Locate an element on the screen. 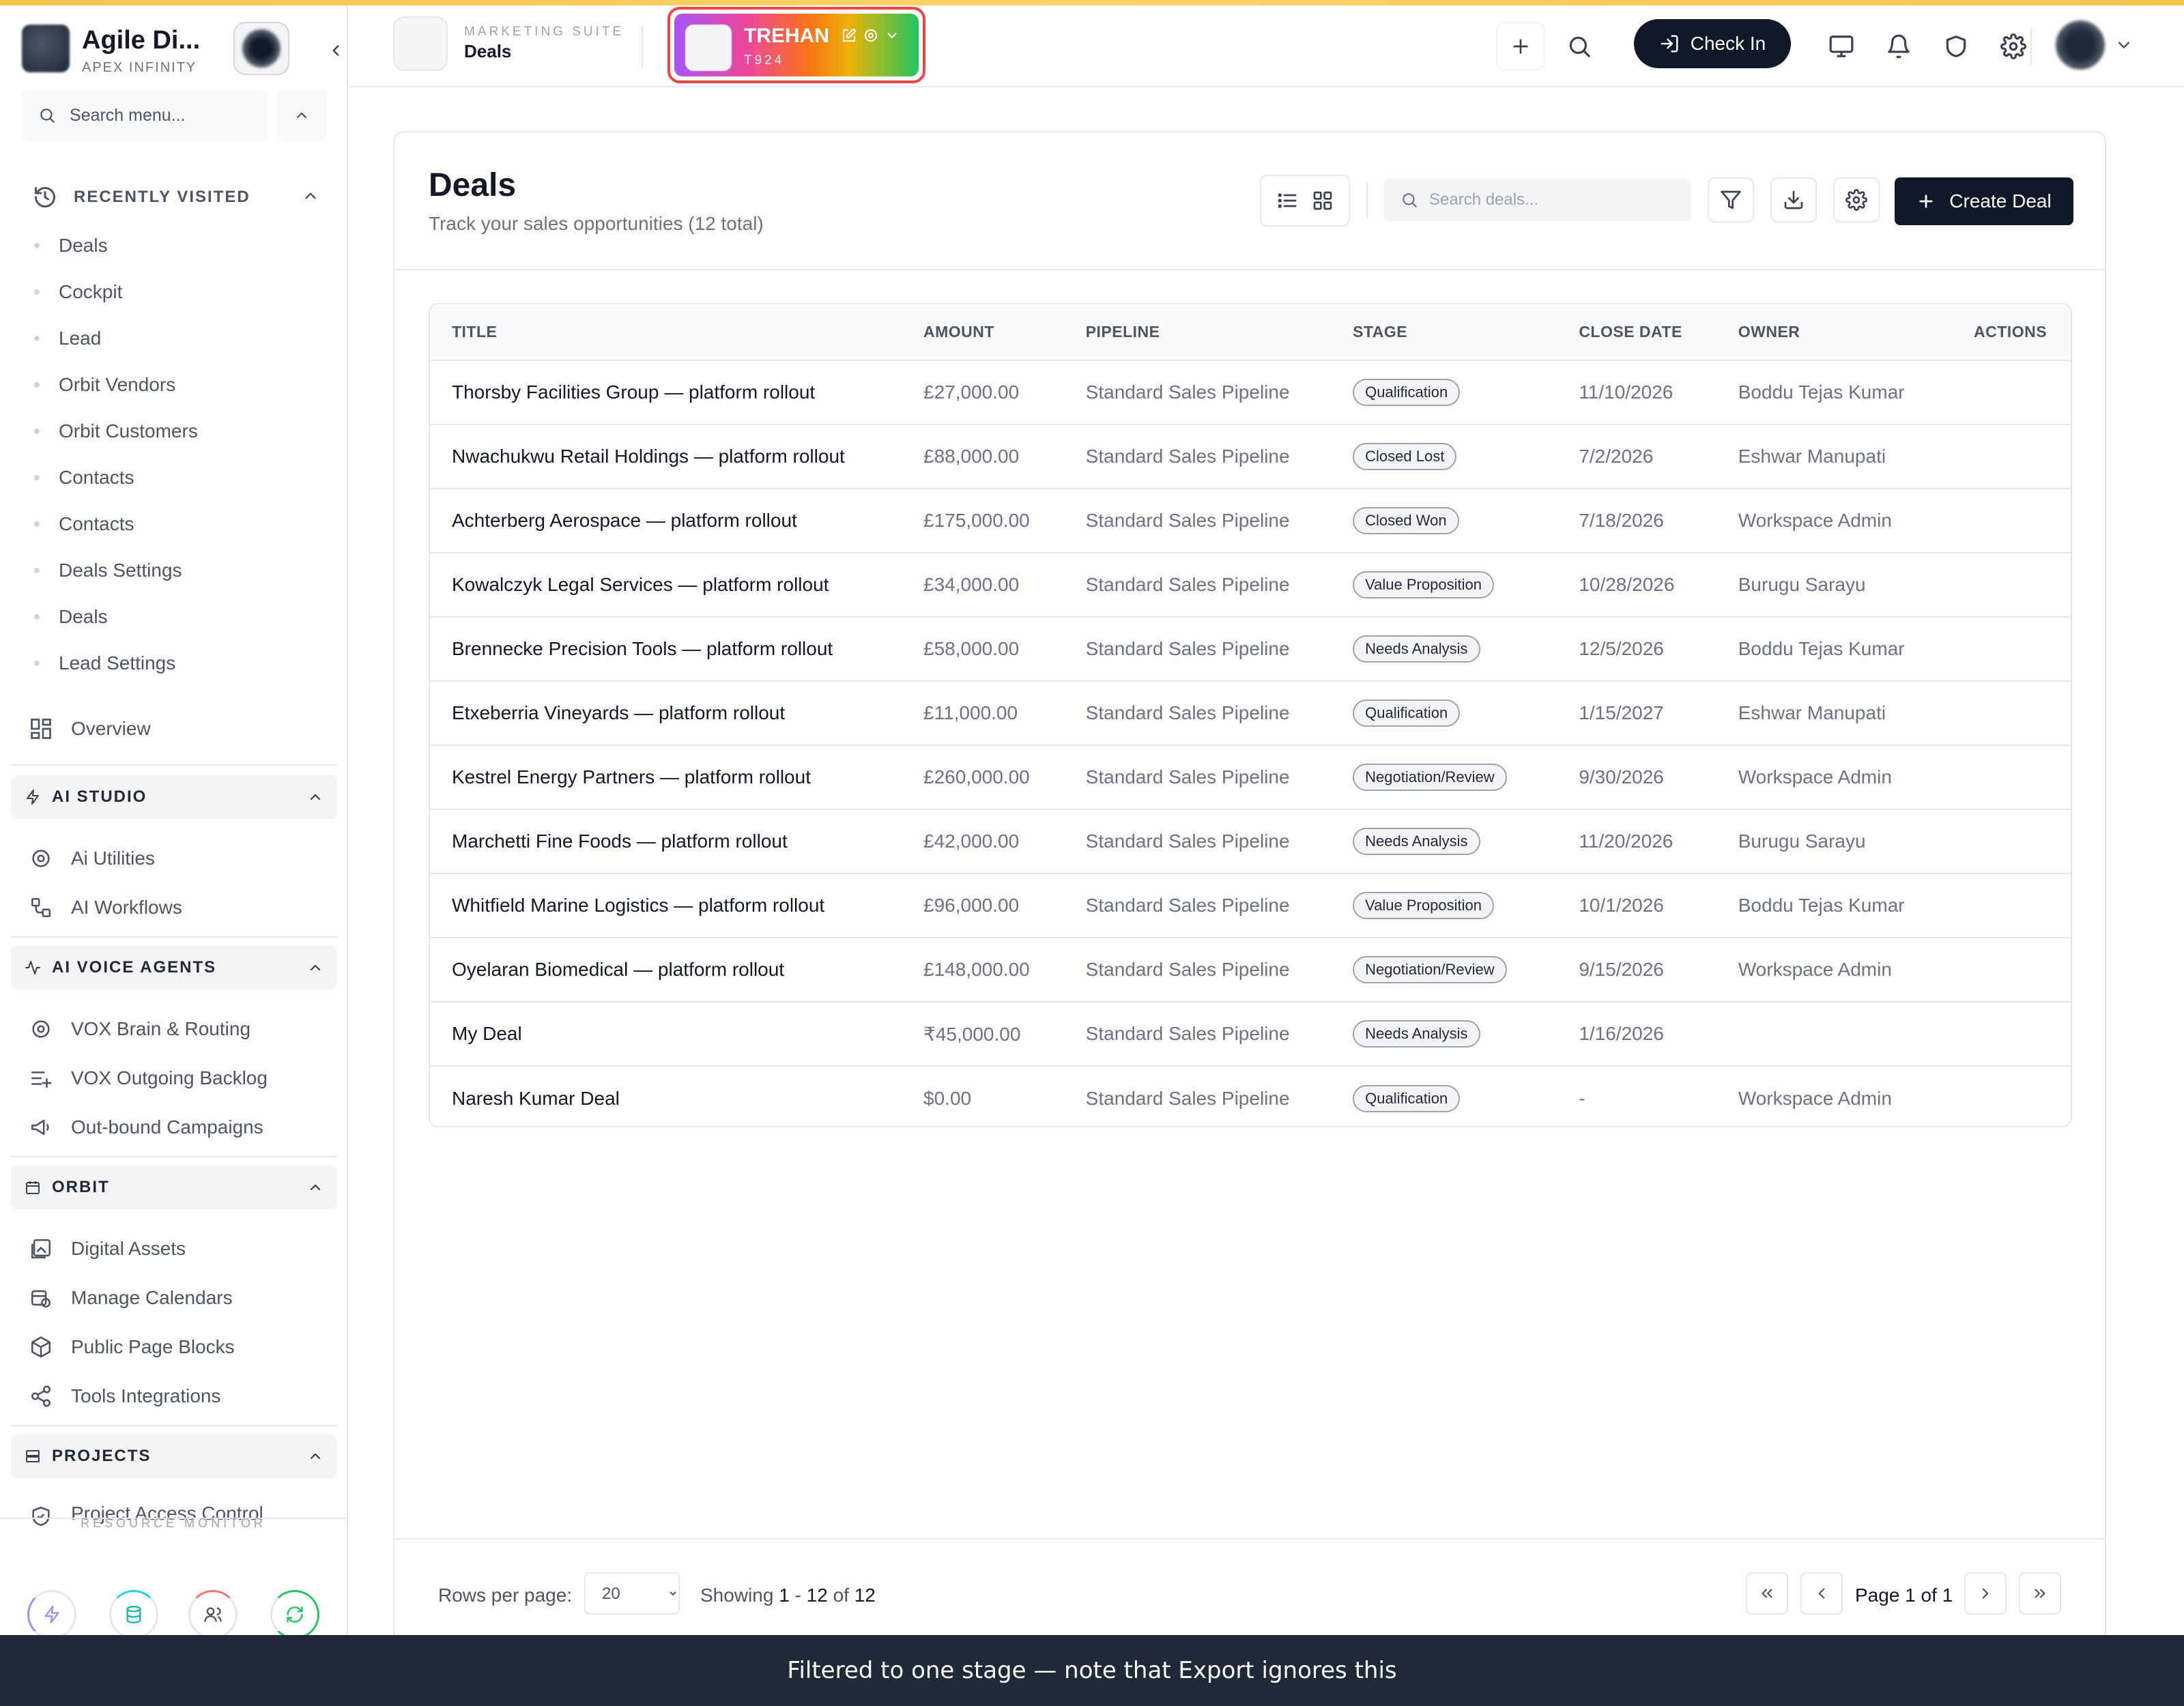 The width and height of the screenshot is (2184, 1706). sidebar-item-overview: Overview is located at coordinates (174, 729).